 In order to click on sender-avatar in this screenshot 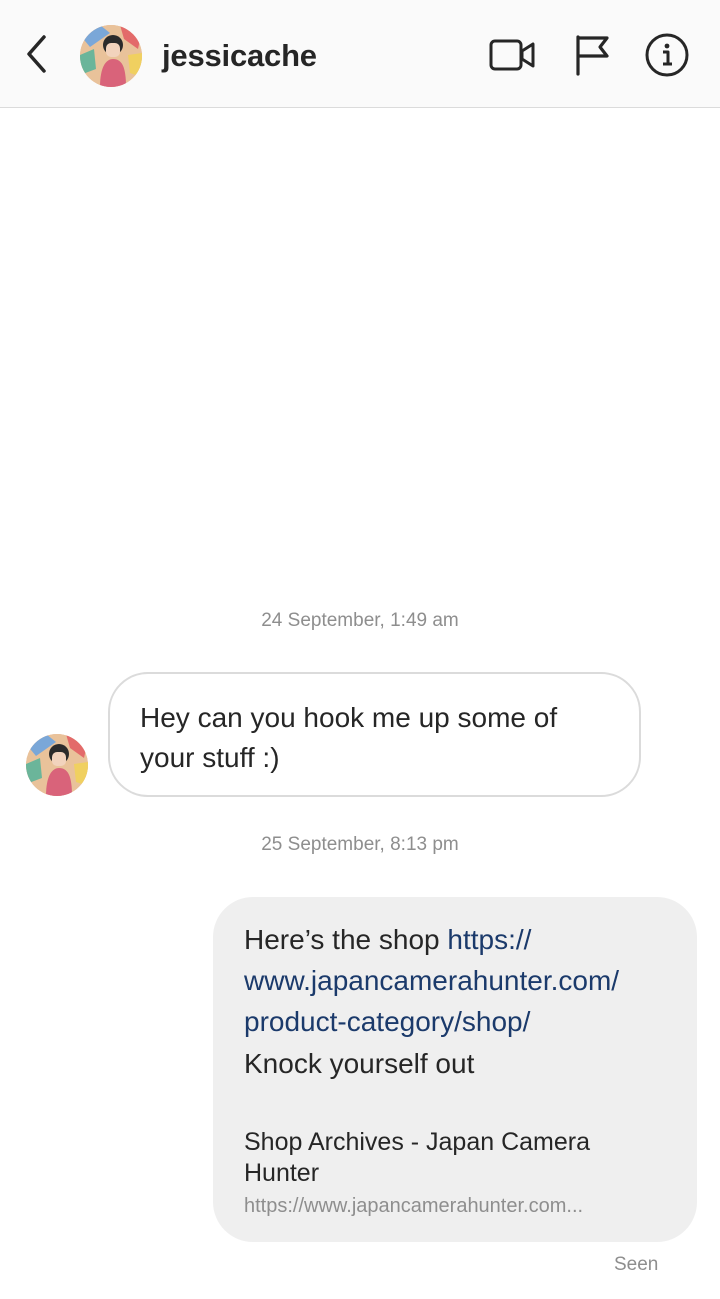, I will do `click(57, 765)`.